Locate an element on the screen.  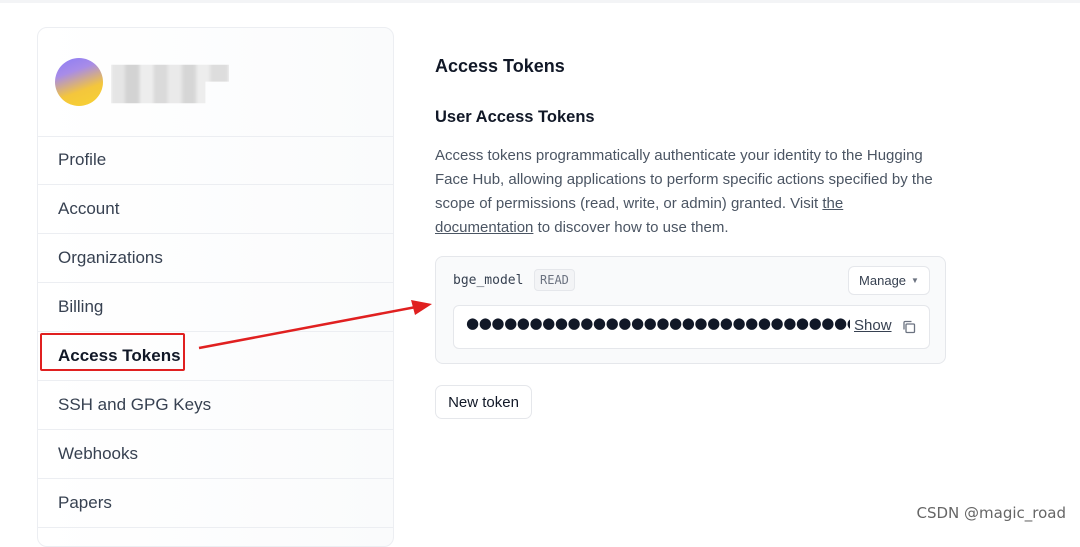
sidebar-item-label: SSH and GPG Keys is located at coordinates (135, 404).